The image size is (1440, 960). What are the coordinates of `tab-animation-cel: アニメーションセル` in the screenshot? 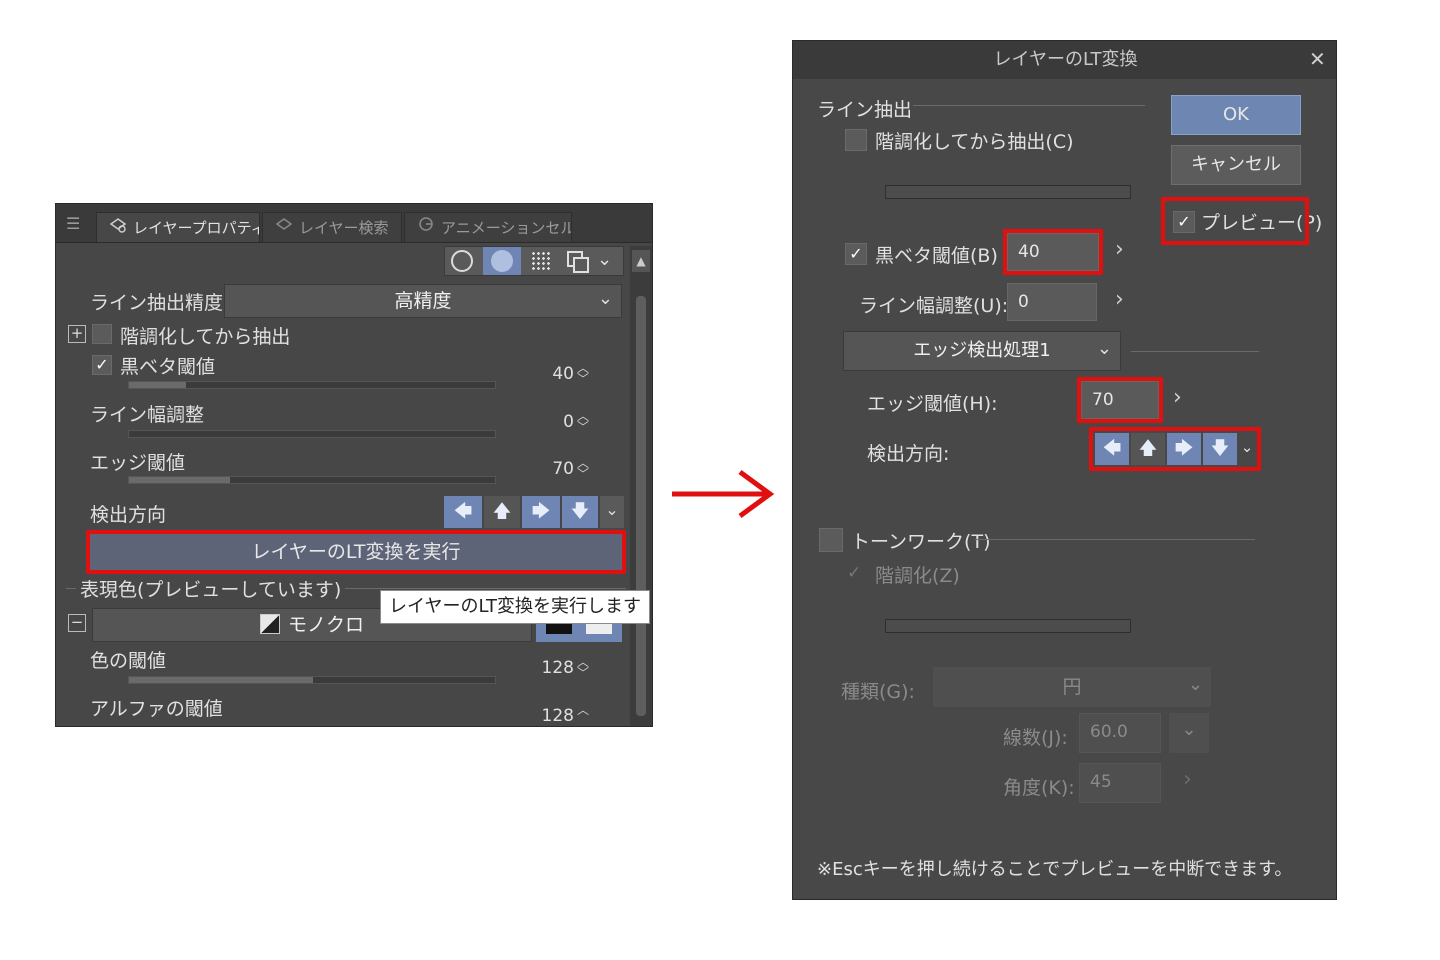 It's located at (488, 227).